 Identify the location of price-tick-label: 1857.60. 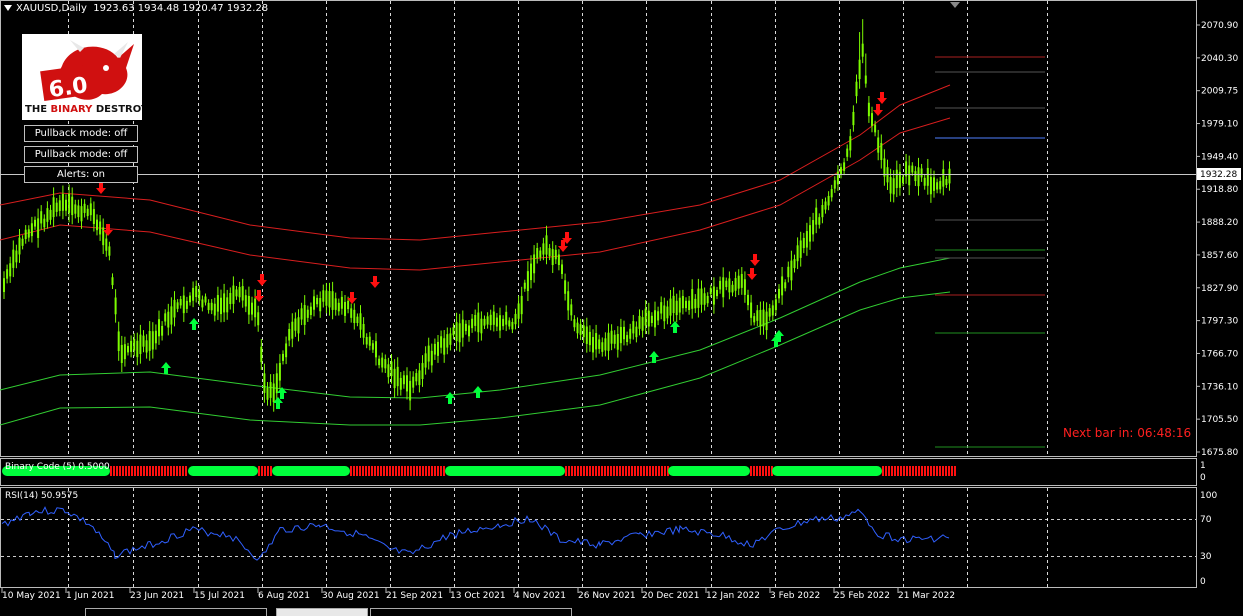
(1219, 256).